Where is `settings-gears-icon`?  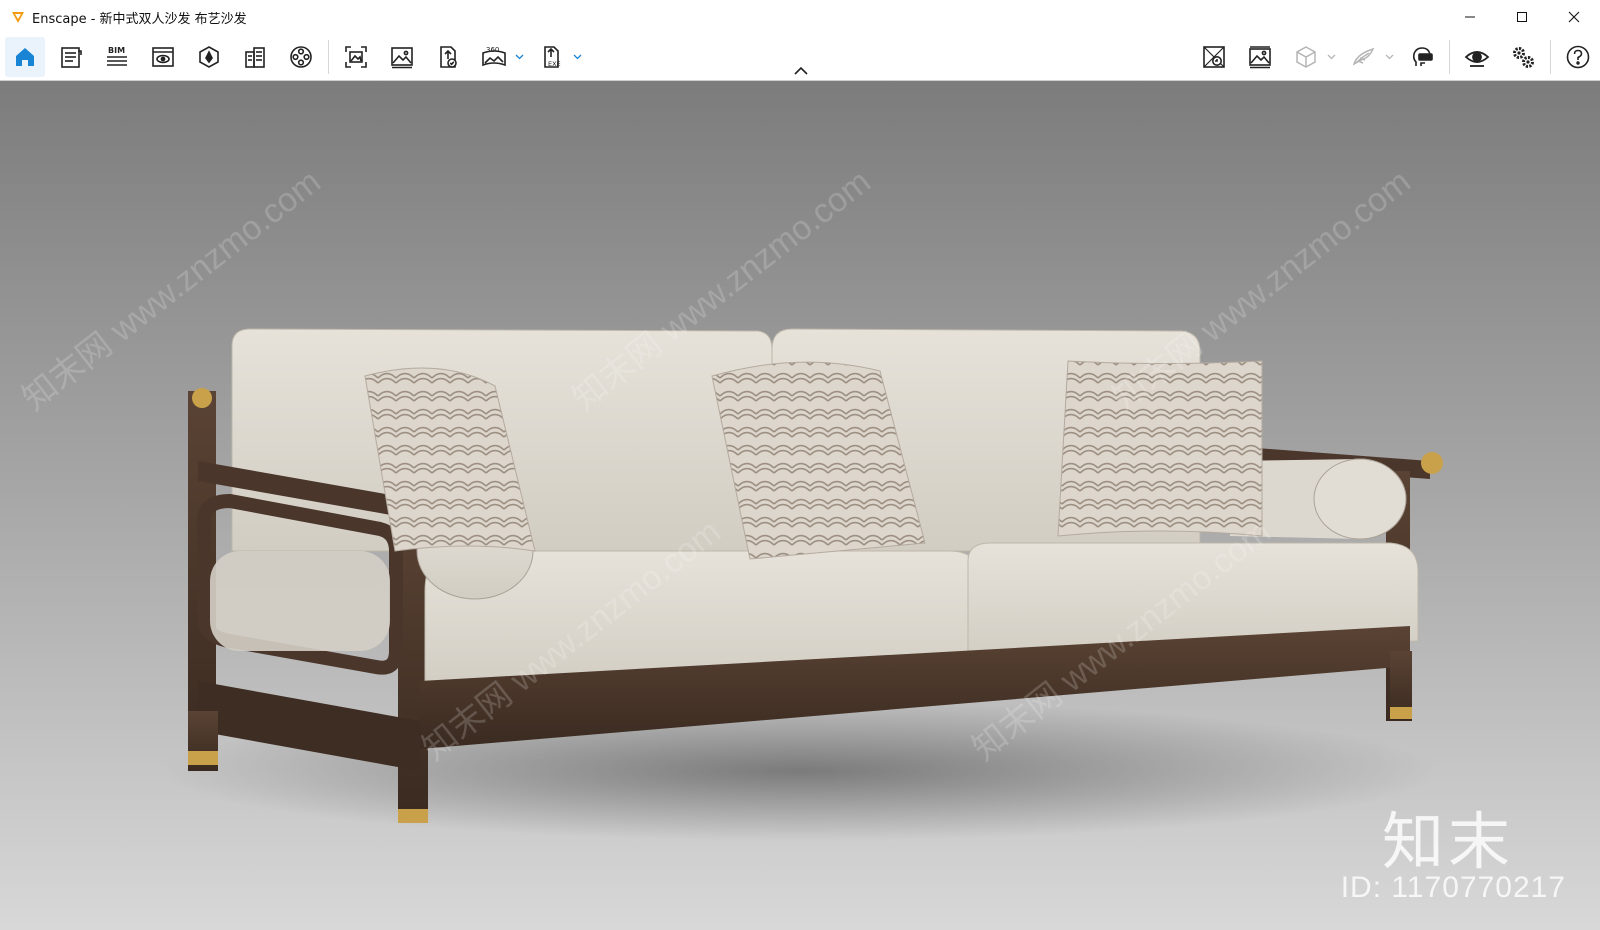 settings-gears-icon is located at coordinates (1523, 57).